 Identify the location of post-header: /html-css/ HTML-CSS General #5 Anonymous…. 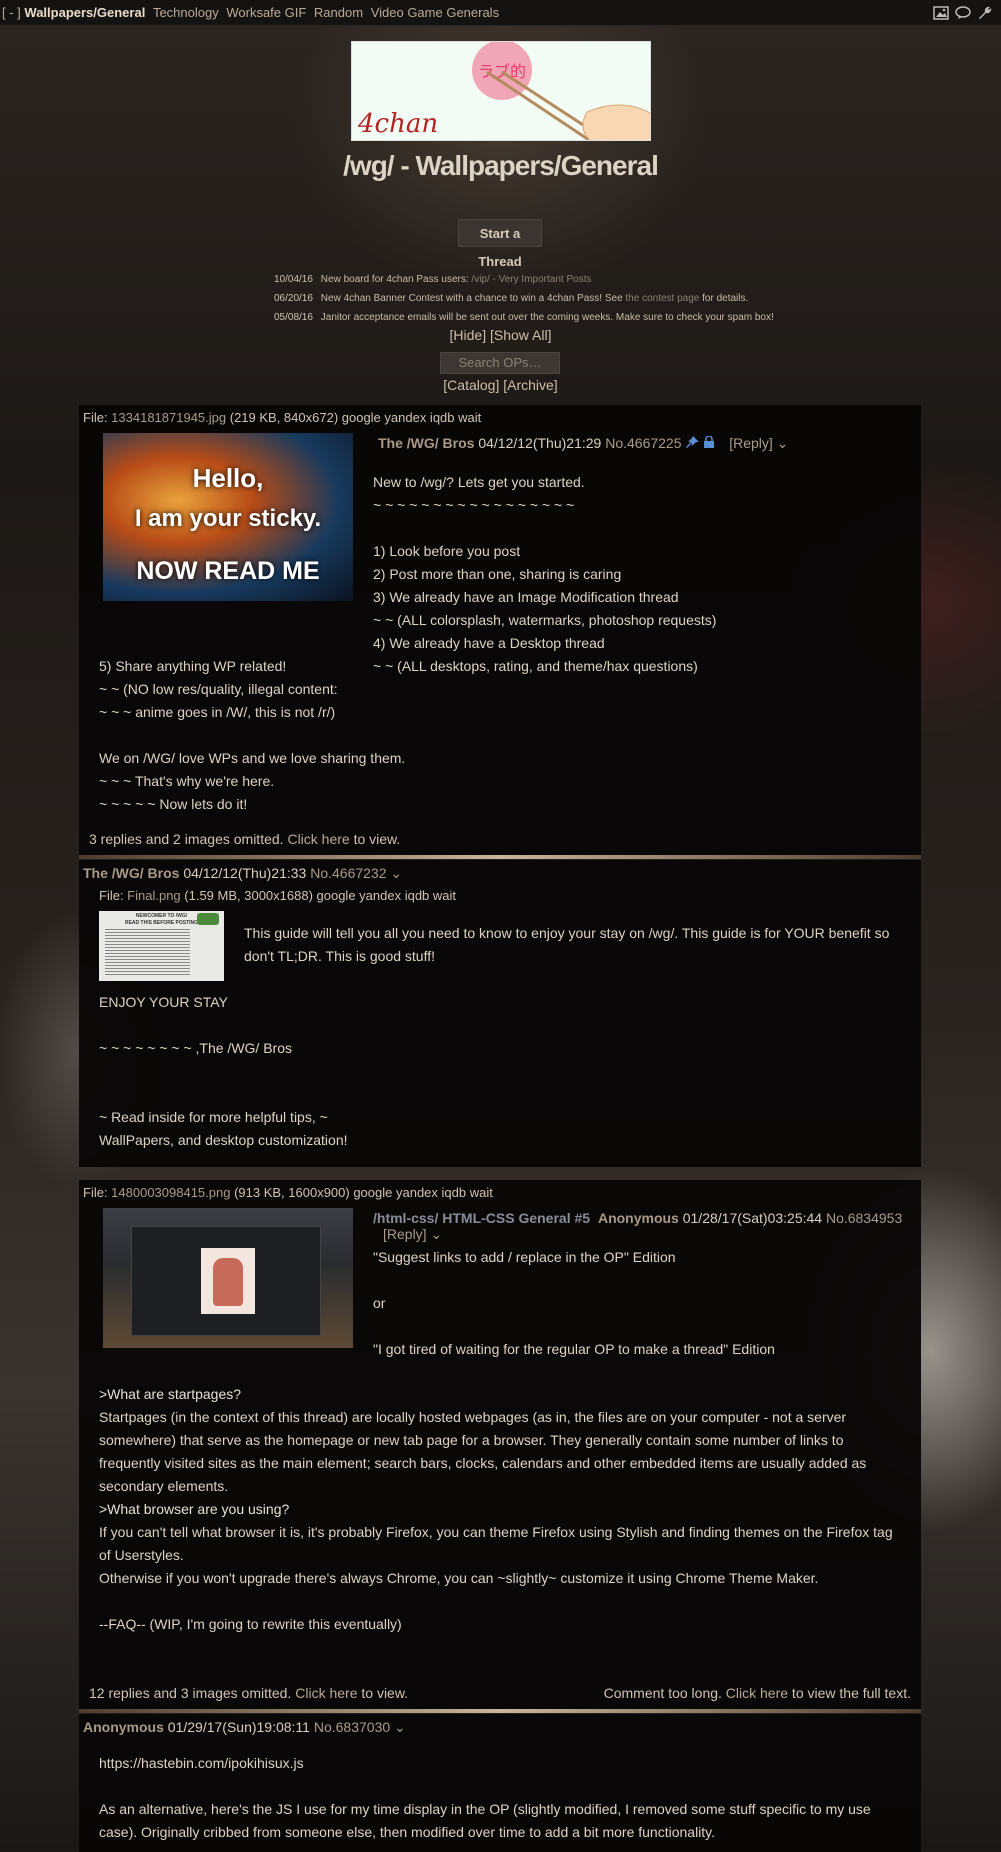
(647, 1226).